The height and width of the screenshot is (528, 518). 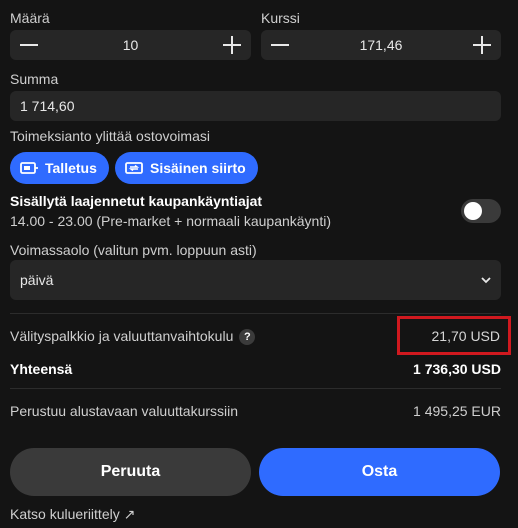 What do you see at coordinates (134, 168) in the screenshot?
I see `transfer-icon` at bounding box center [134, 168].